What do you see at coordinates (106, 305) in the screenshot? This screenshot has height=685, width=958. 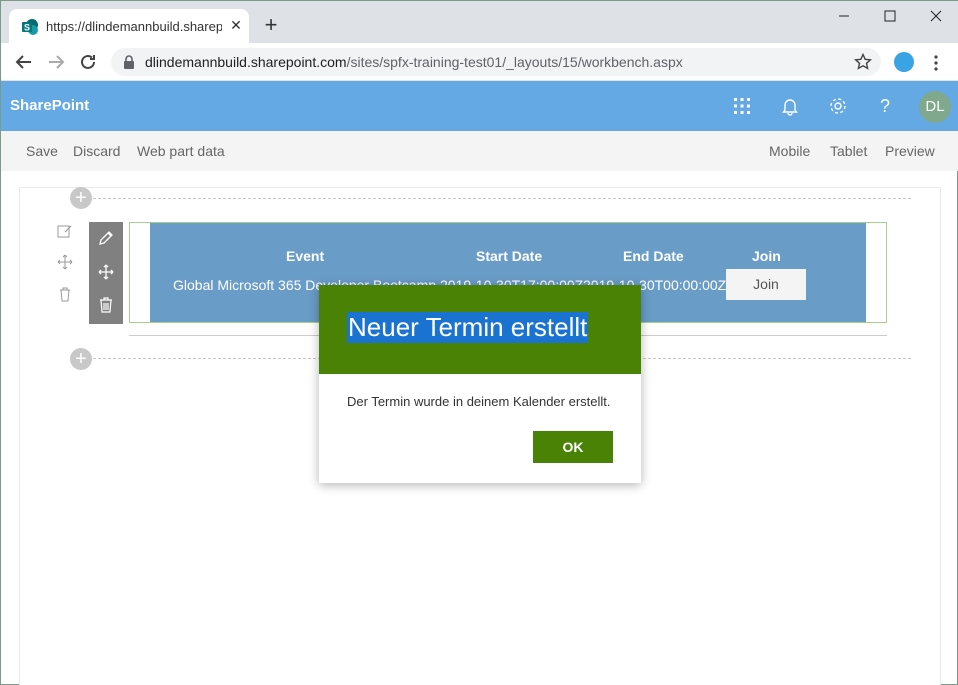 I see `delete-webpart-icon` at bounding box center [106, 305].